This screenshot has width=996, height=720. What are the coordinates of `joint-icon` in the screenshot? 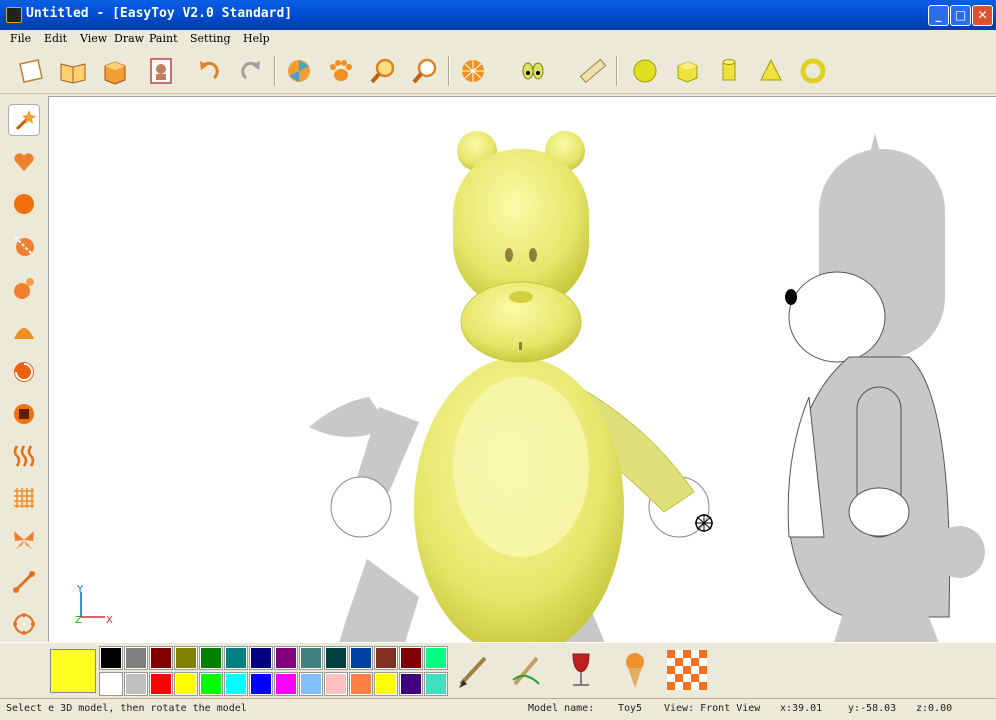 It's located at (24, 288).